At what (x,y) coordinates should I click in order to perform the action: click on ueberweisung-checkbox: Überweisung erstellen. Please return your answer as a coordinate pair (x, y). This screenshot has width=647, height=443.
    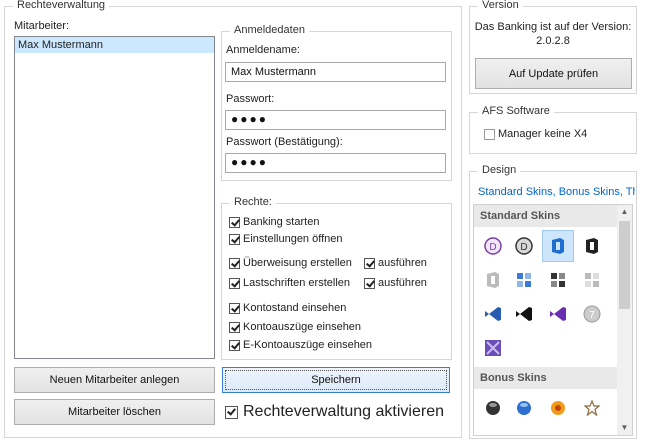
    Looking at the image, I should click on (290, 263).